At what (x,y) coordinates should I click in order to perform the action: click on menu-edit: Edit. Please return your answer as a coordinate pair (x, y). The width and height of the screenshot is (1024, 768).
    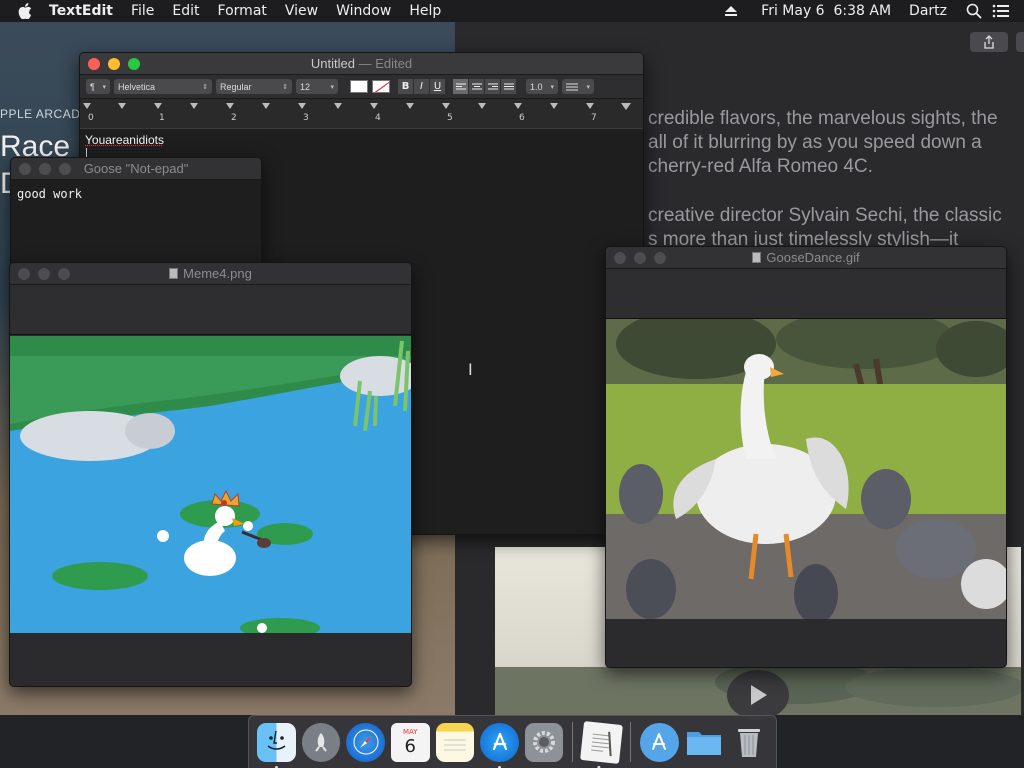
    Looking at the image, I should click on (185, 11).